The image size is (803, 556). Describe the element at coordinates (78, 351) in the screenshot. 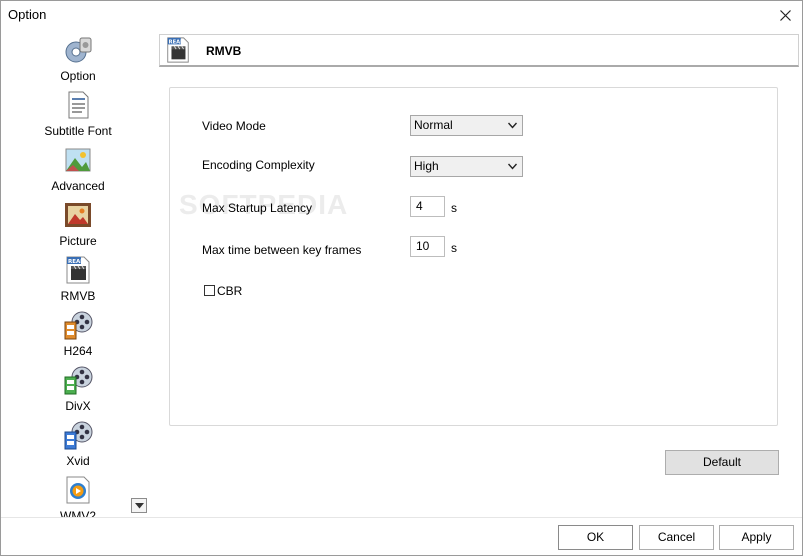

I see `sidebar-item-label: H264` at that location.